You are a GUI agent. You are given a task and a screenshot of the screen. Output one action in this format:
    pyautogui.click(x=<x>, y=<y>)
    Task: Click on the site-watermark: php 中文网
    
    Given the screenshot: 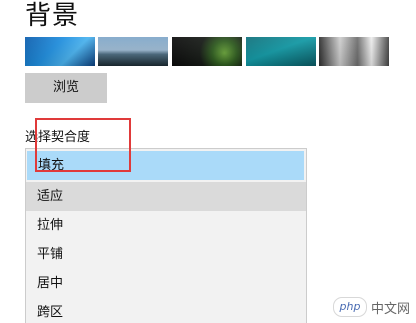 What is the action you would take?
    pyautogui.click(x=371, y=307)
    